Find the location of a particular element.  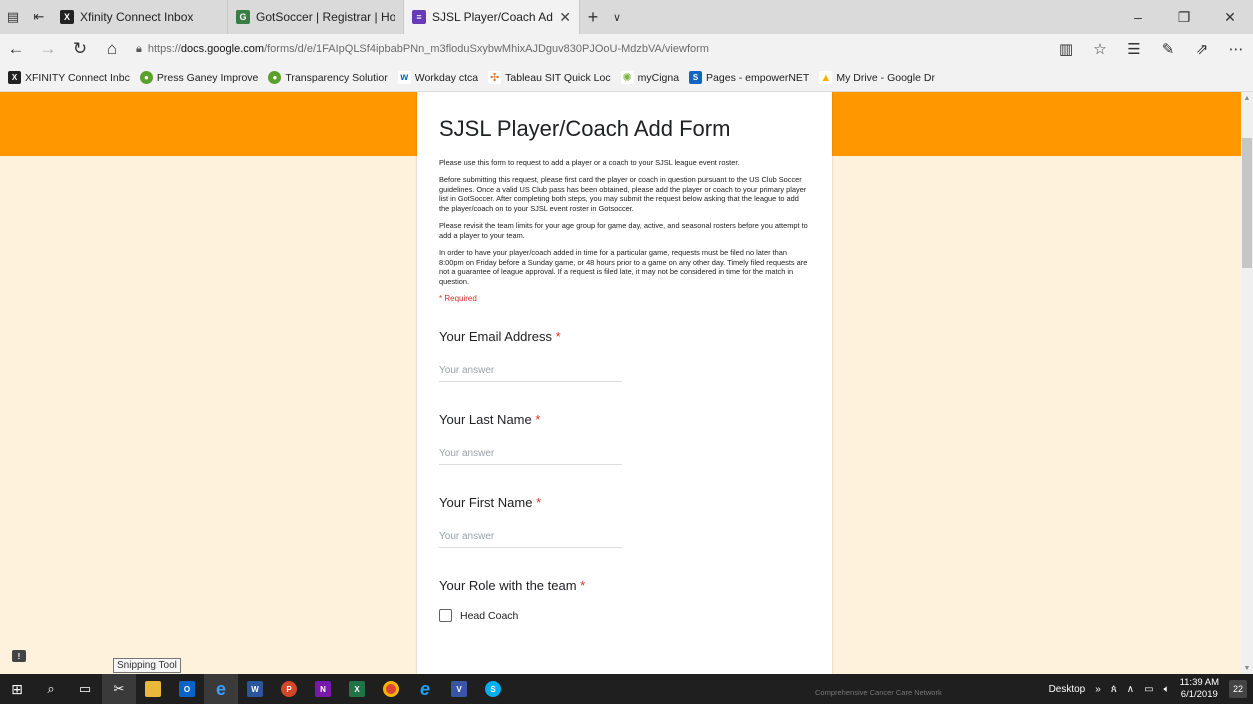

favorite-label: Tableau SIT Quick Loc is located at coordinates (558, 77).